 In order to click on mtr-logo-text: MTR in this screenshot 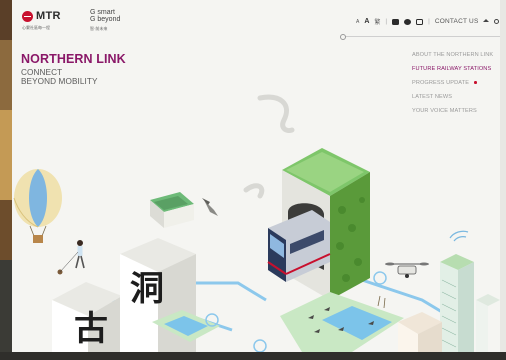, I will do `click(48, 16)`.